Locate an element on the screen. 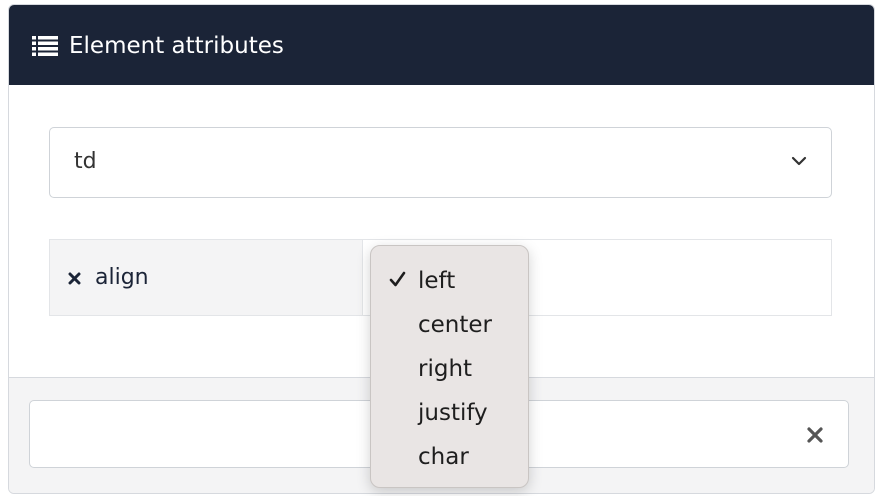 The height and width of the screenshot is (496, 878). attribute-name: align is located at coordinates (122, 277).